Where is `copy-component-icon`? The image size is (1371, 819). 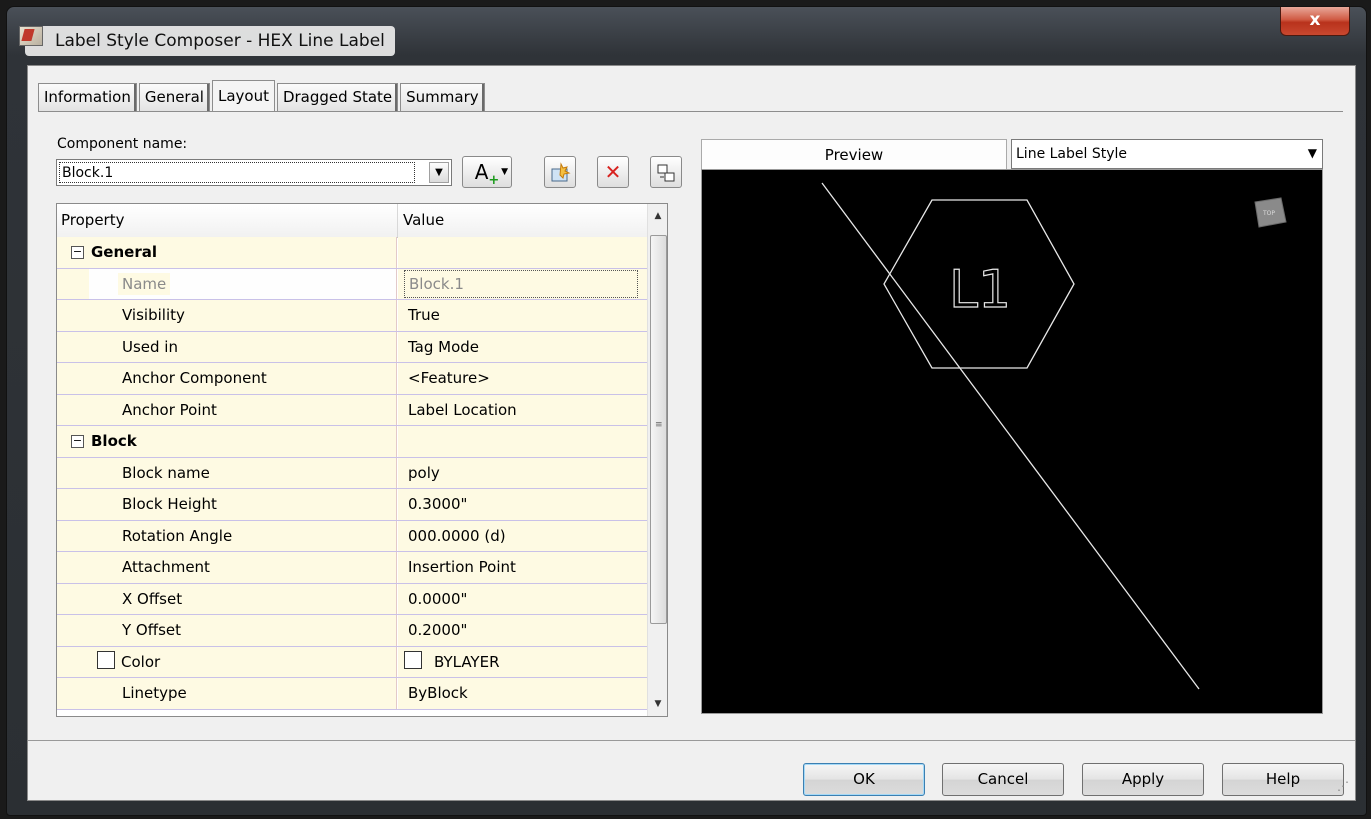 copy-component-icon is located at coordinates (560, 171).